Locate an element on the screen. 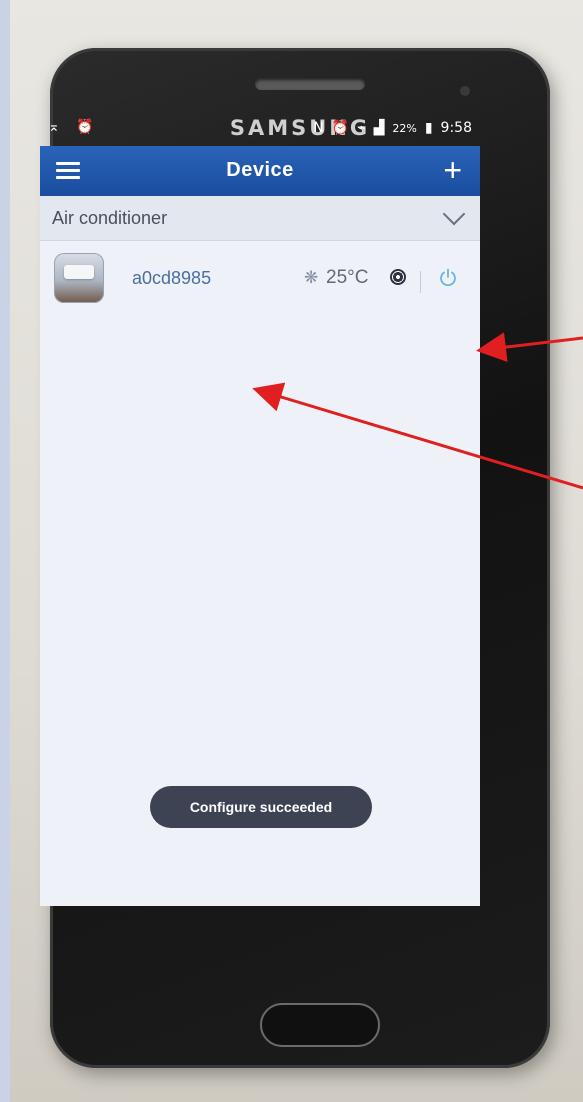 The width and height of the screenshot is (583, 1102). app-bar: Device + is located at coordinates (260, 171).